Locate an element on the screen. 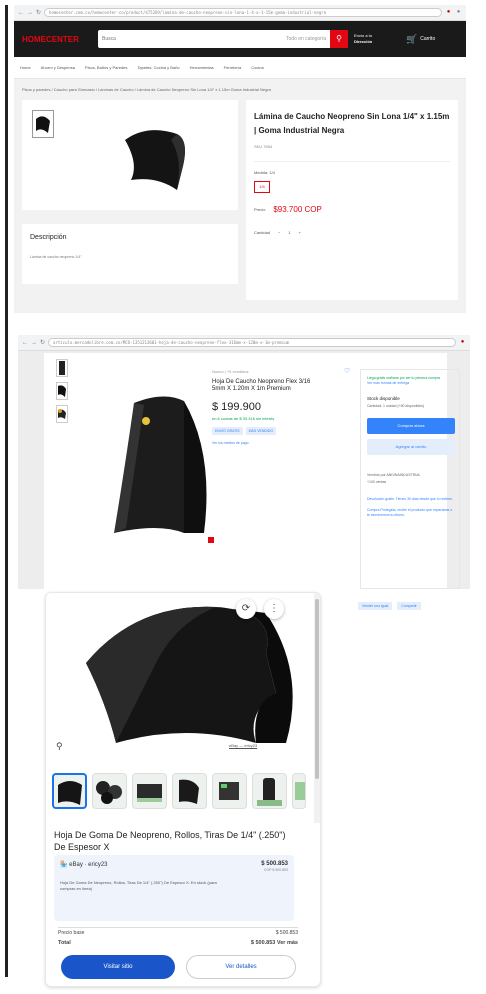  add-to-cart-button: Agregar al carrito is located at coordinates (411, 447).